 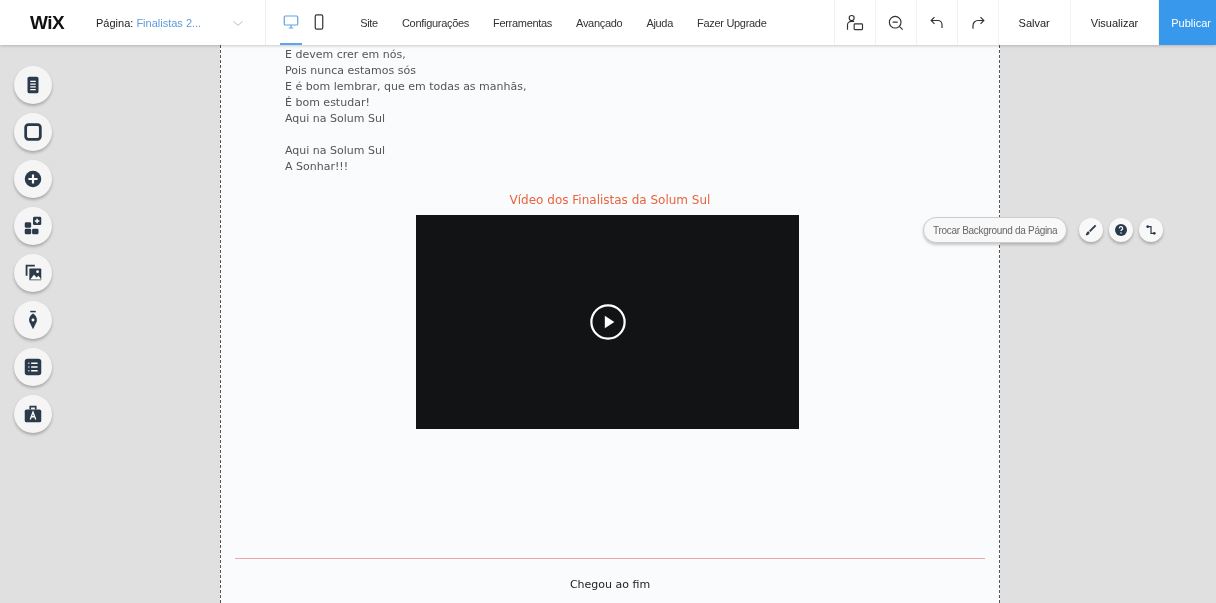 What do you see at coordinates (33, 85) in the screenshot?
I see `pages-tool-button` at bounding box center [33, 85].